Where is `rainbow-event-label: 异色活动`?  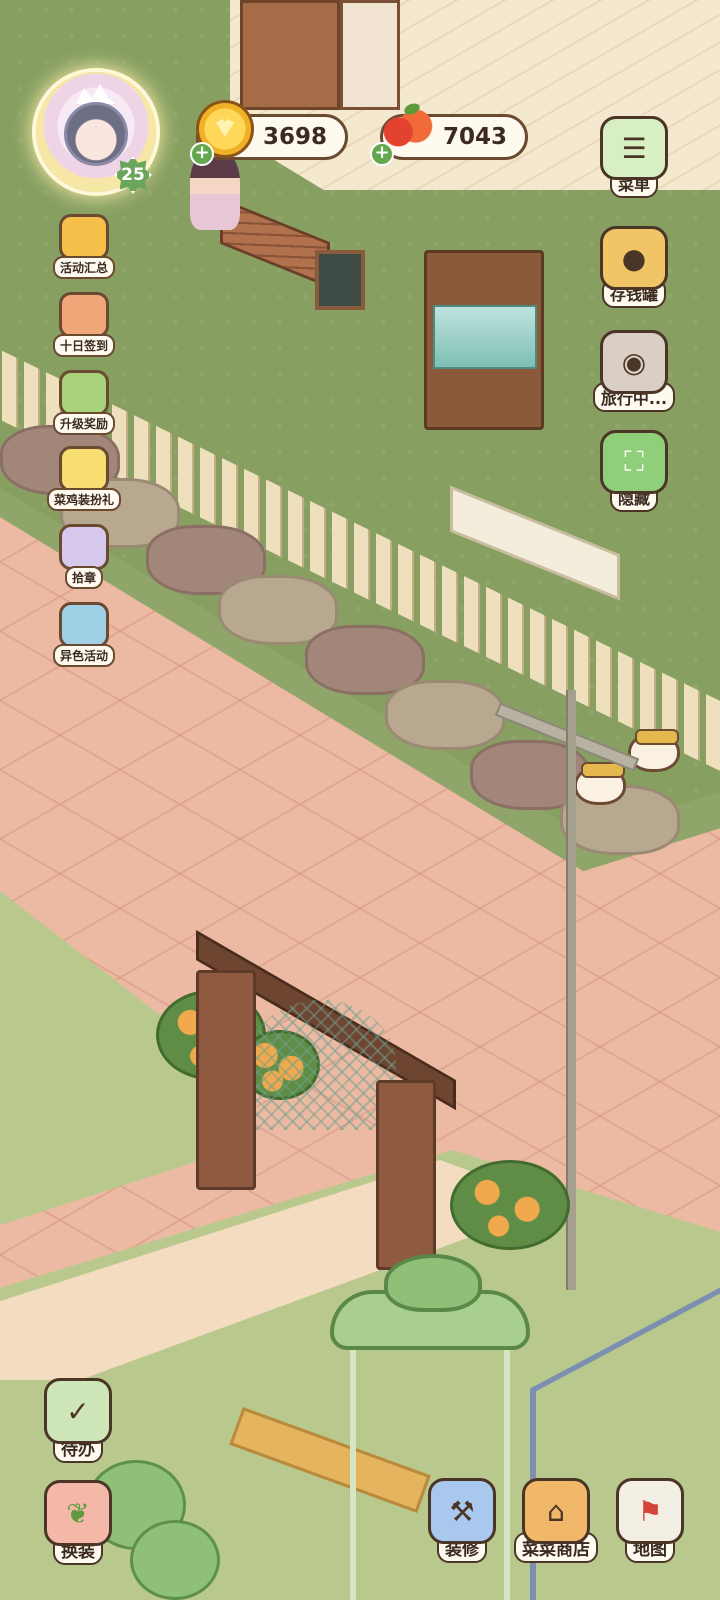
rainbow-event-label: 异色活动 is located at coordinates (83, 655).